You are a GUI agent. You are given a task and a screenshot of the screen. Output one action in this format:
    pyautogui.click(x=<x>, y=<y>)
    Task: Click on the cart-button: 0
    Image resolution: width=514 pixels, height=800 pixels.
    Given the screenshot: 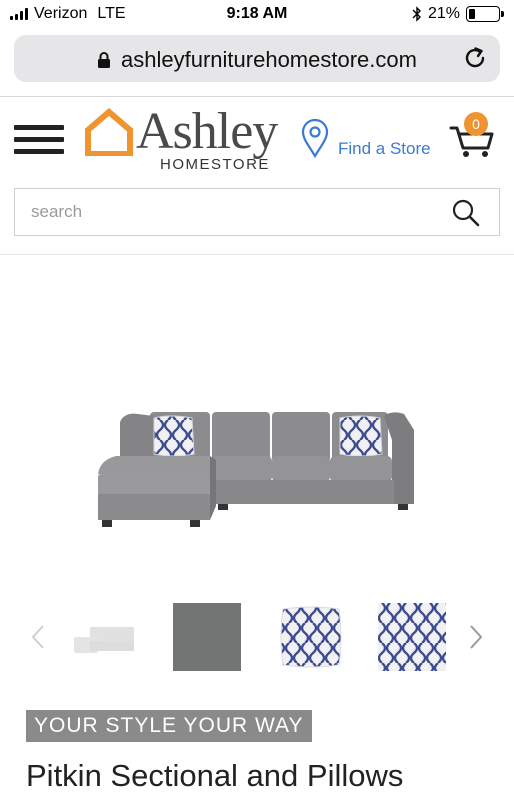 What is the action you would take?
    pyautogui.click(x=473, y=136)
    